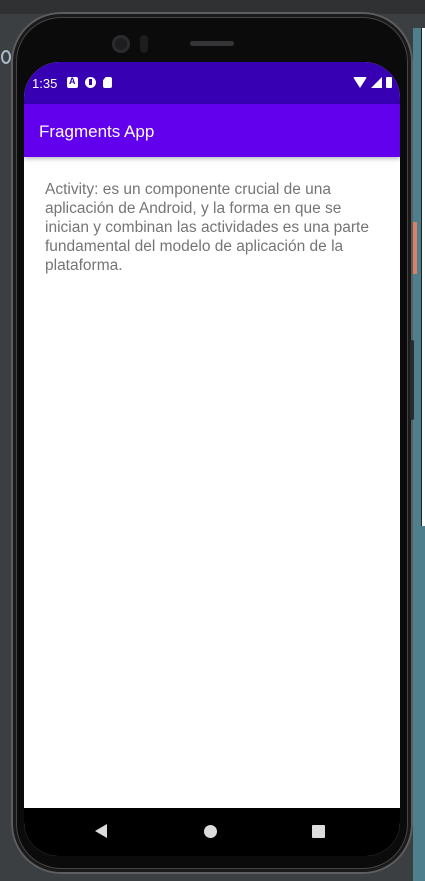 Image resolution: width=425 pixels, height=881 pixels. I want to click on wifi-icon, so click(360, 82).